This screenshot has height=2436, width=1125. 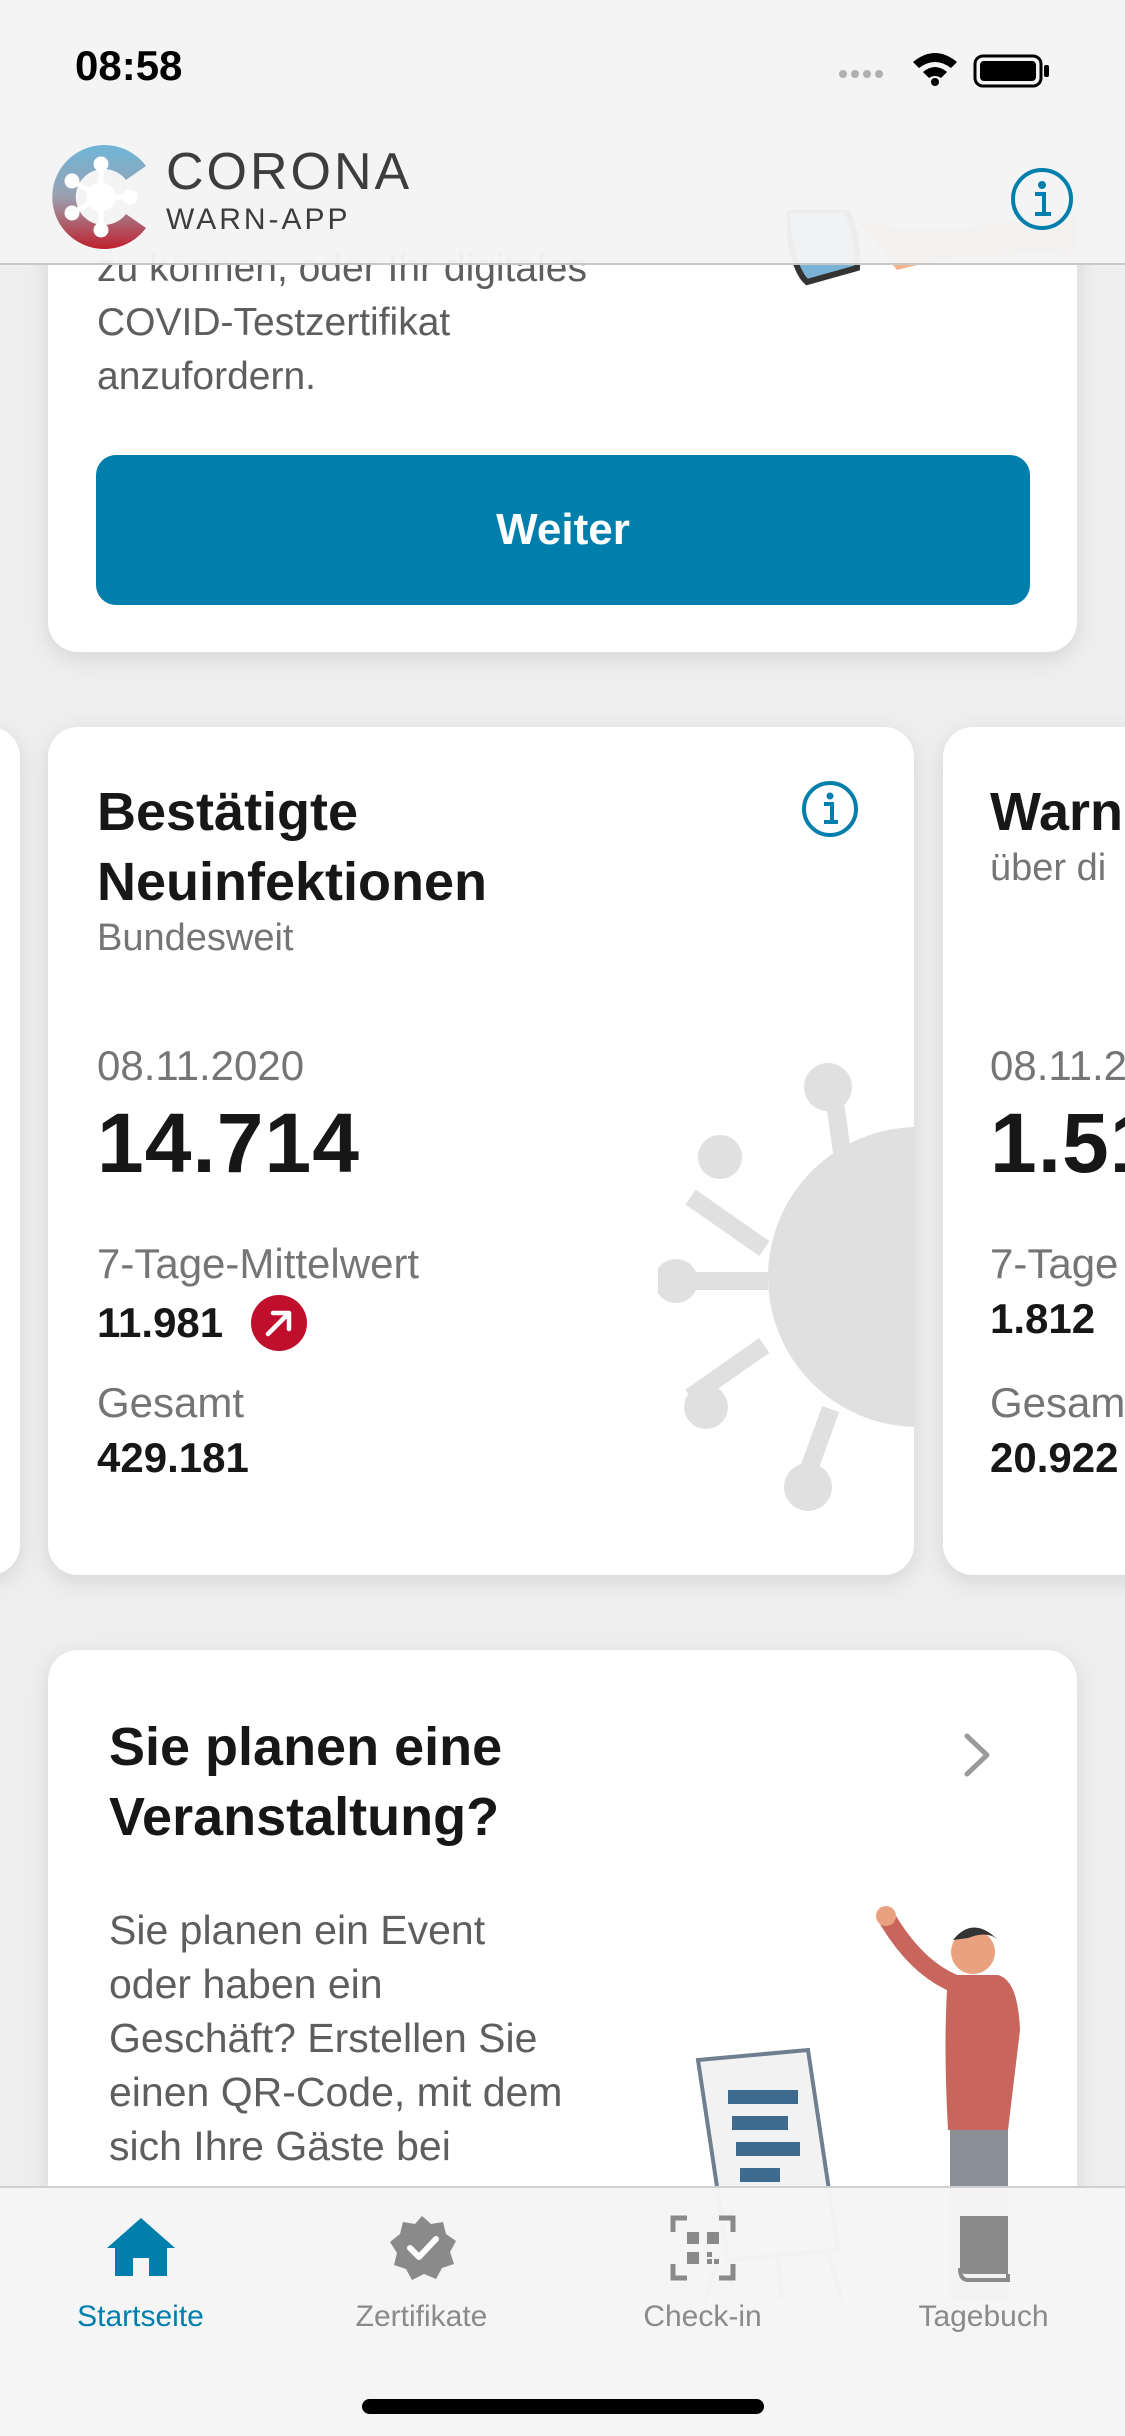 What do you see at coordinates (258, 219) in the screenshot?
I see `logo-subtitle: WARN-APP` at bounding box center [258, 219].